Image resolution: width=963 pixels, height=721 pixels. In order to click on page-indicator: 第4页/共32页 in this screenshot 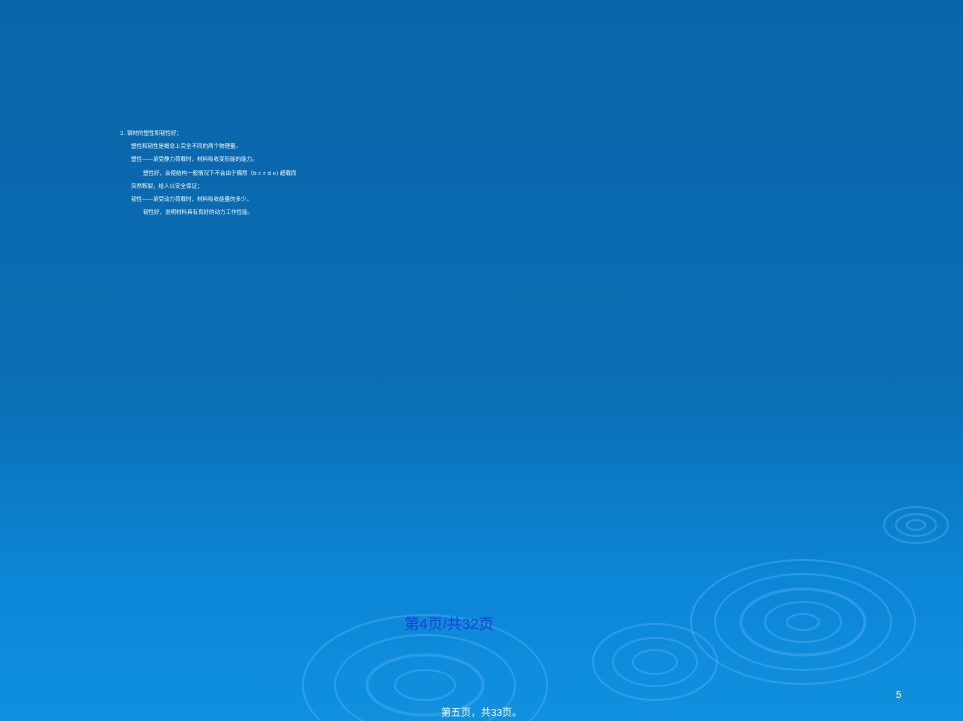, I will do `click(449, 624)`.